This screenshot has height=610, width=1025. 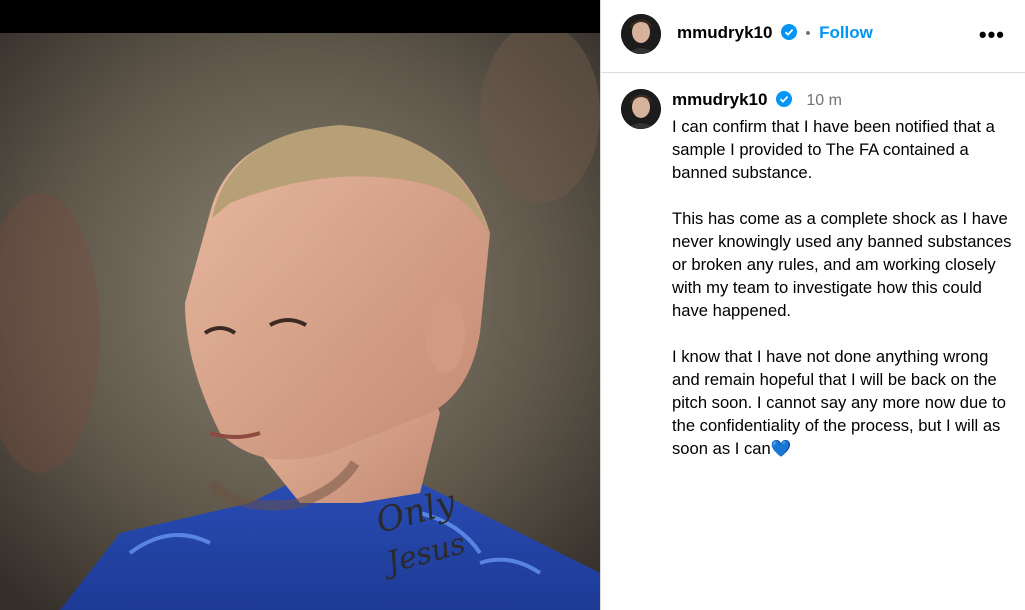 What do you see at coordinates (992, 35) in the screenshot?
I see `more-options-icon: •••` at bounding box center [992, 35].